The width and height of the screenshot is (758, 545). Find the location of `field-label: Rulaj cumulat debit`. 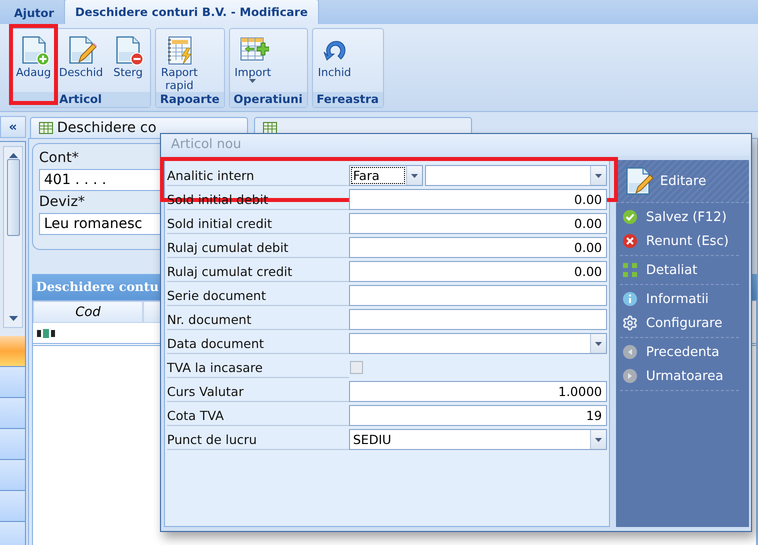

field-label: Rulaj cumulat debit is located at coordinates (258, 247).